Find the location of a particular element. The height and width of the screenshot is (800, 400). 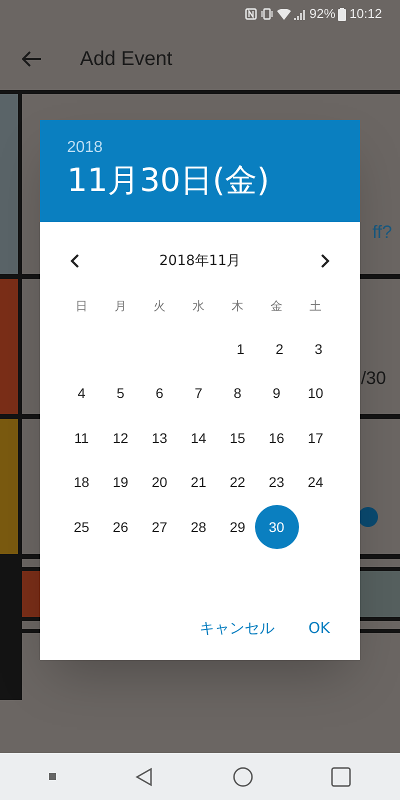

calendar-day: 30 is located at coordinates (276, 527).